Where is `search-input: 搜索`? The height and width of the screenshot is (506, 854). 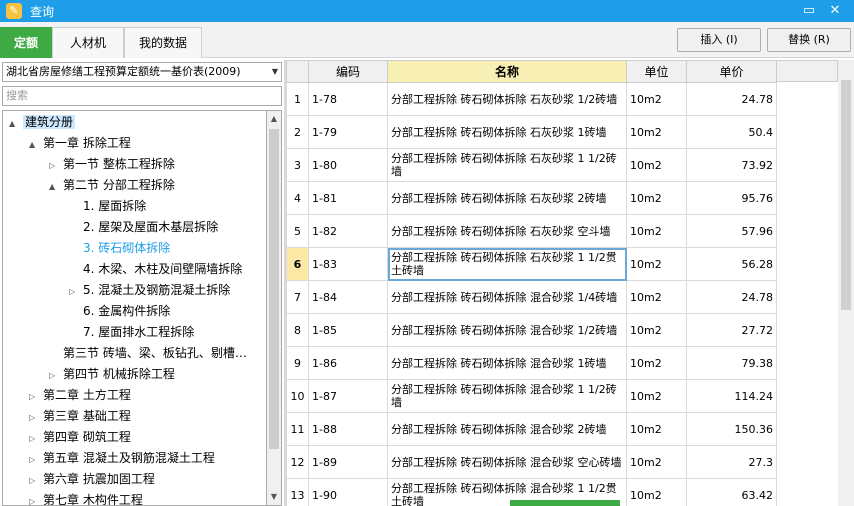
search-input: 搜索 is located at coordinates (142, 96).